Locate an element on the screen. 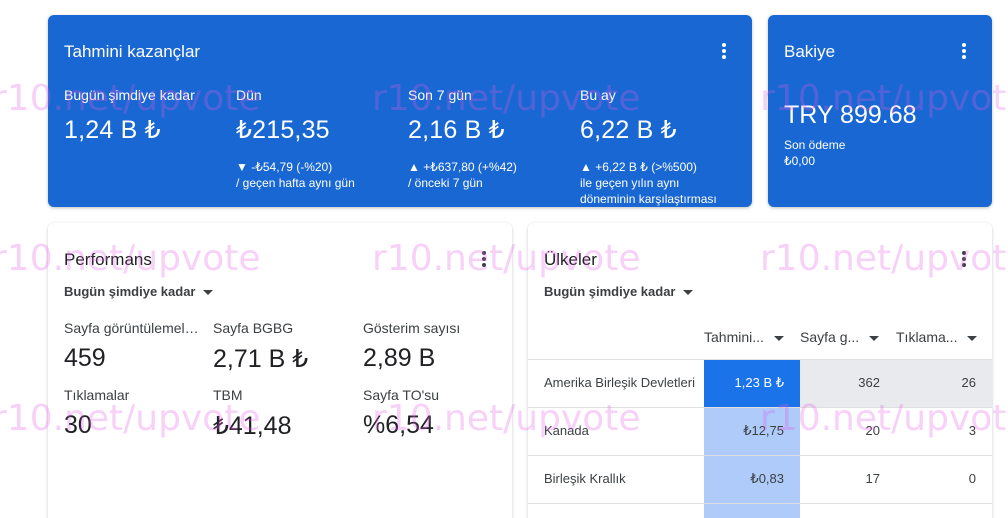 This screenshot has width=1008, height=518. performance-more-icon is located at coordinates (484, 259).